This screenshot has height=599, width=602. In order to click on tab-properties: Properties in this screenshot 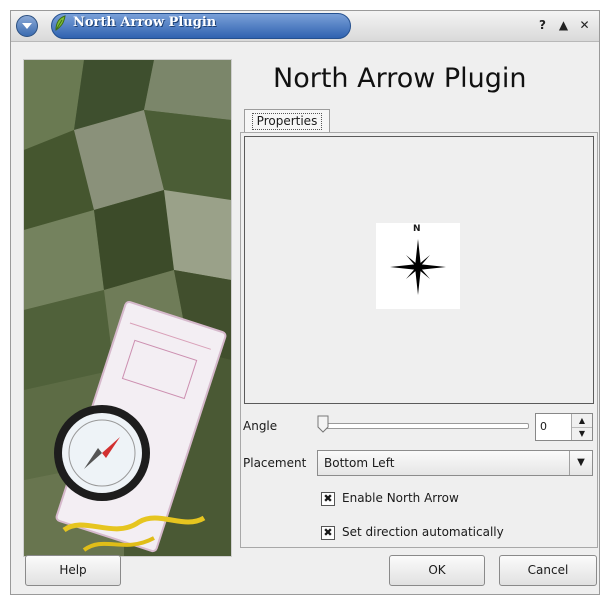, I will do `click(287, 121)`.